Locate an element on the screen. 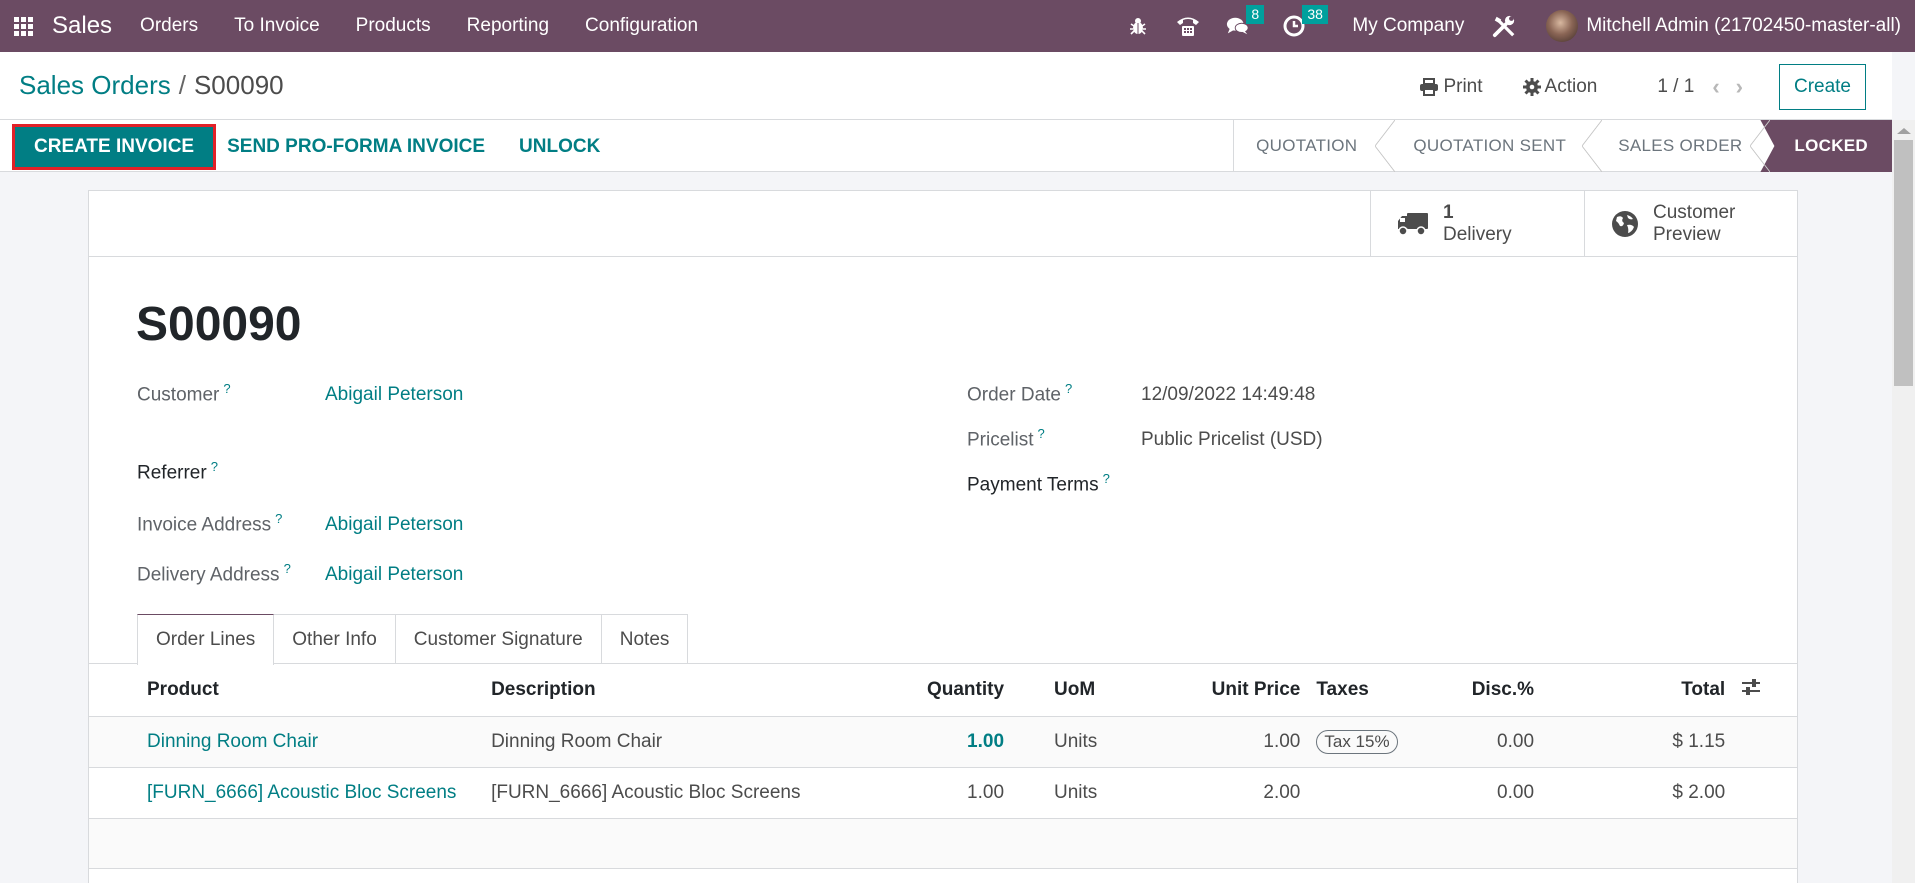  column-discount: Disc.% is located at coordinates (1484, 690).